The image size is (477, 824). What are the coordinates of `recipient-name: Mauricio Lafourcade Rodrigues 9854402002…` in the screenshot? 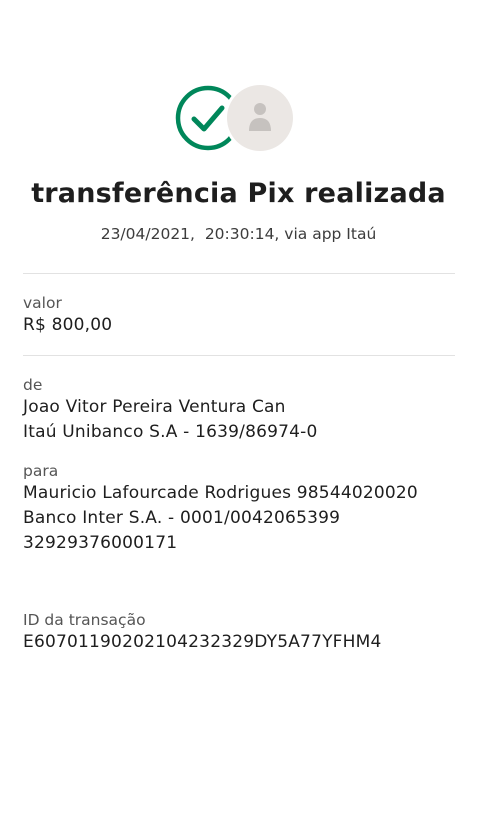 It's located at (220, 493).